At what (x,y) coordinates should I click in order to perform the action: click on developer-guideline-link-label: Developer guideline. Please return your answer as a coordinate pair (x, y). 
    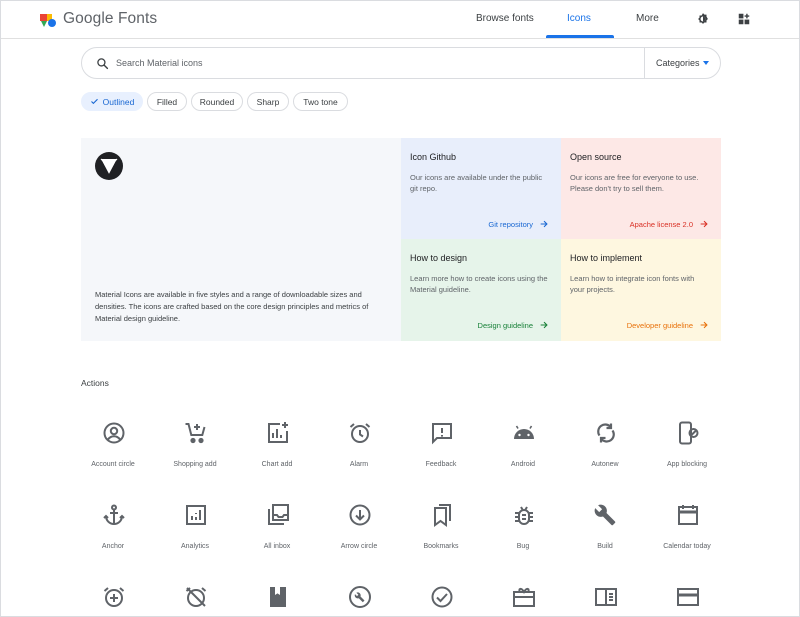
    Looking at the image, I should click on (659, 325).